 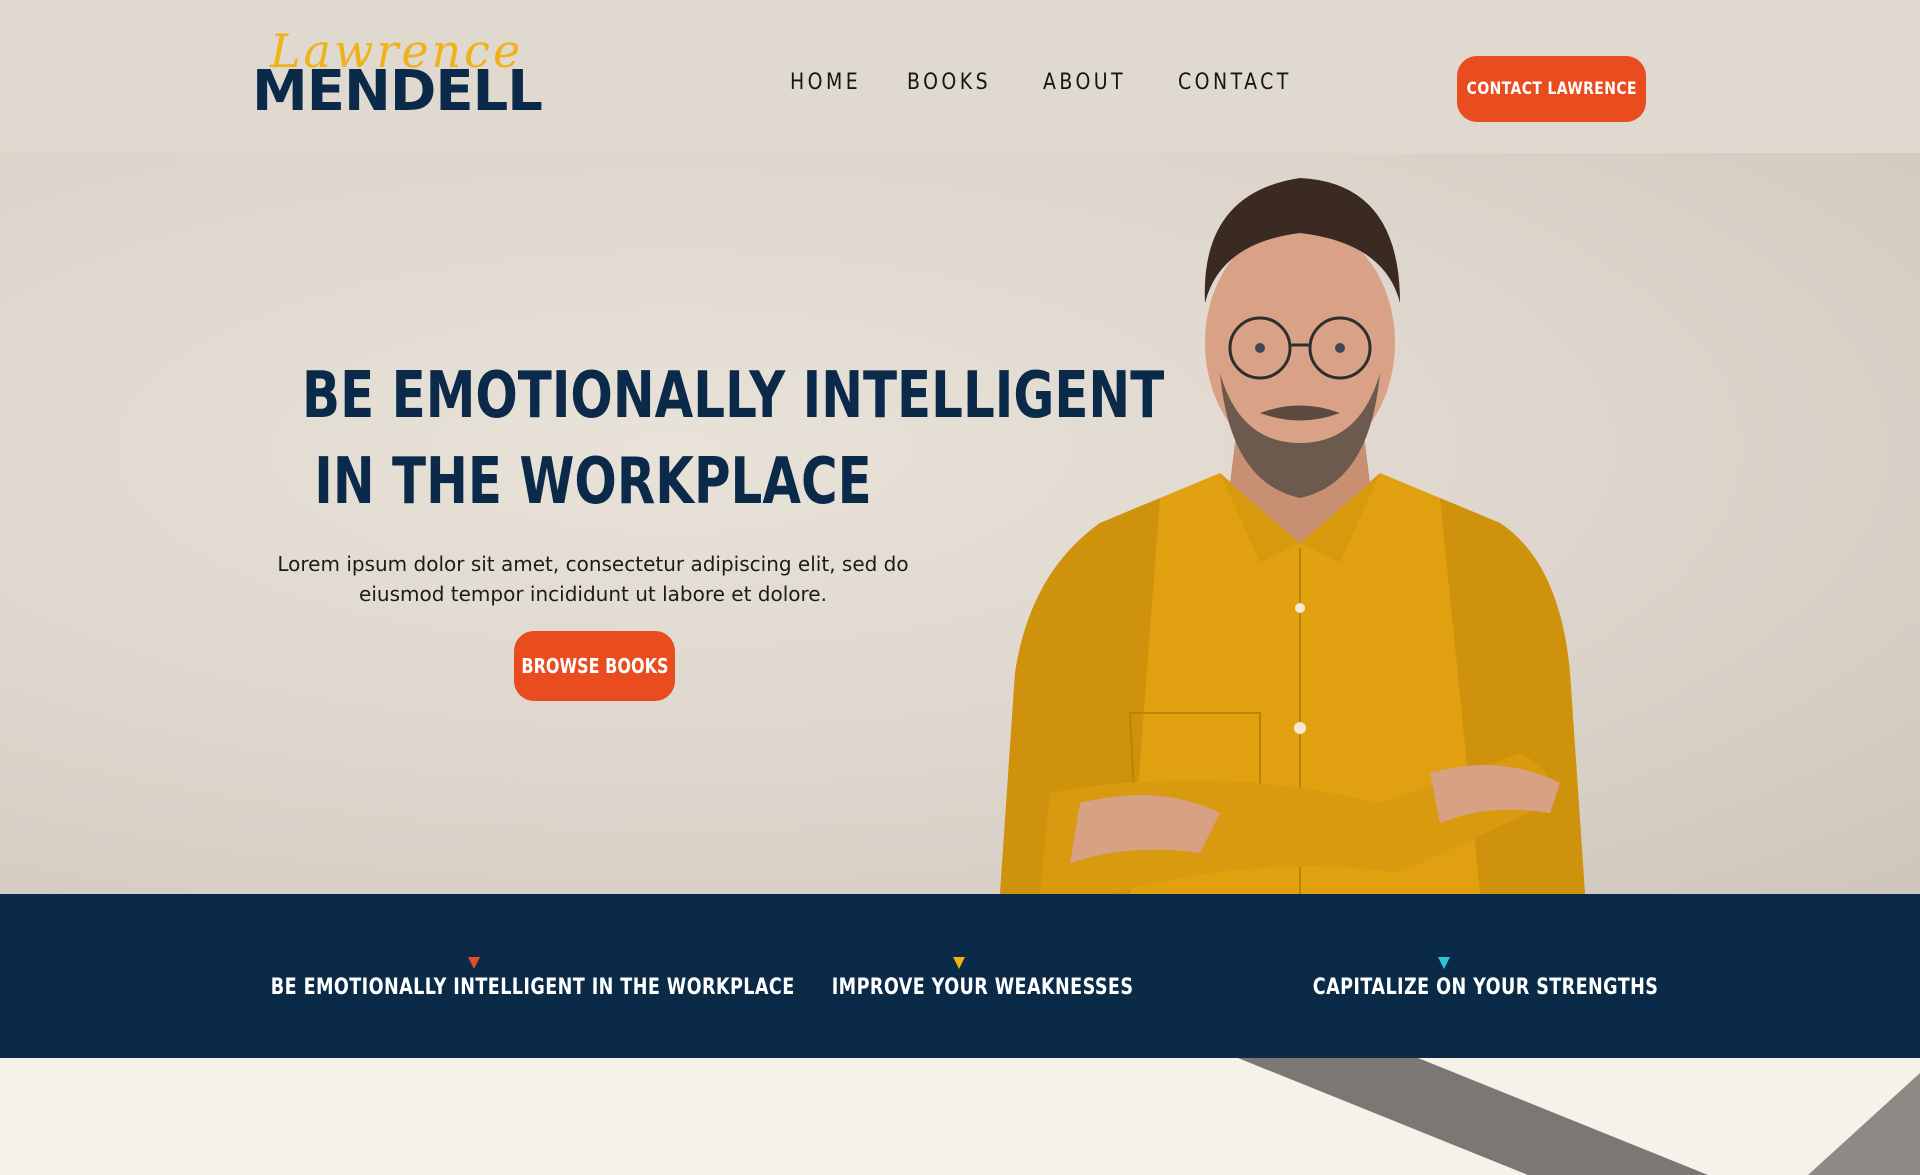 I want to click on feature-item: IMPROVE YOUR WEAKNESSES, so click(x=967, y=978).